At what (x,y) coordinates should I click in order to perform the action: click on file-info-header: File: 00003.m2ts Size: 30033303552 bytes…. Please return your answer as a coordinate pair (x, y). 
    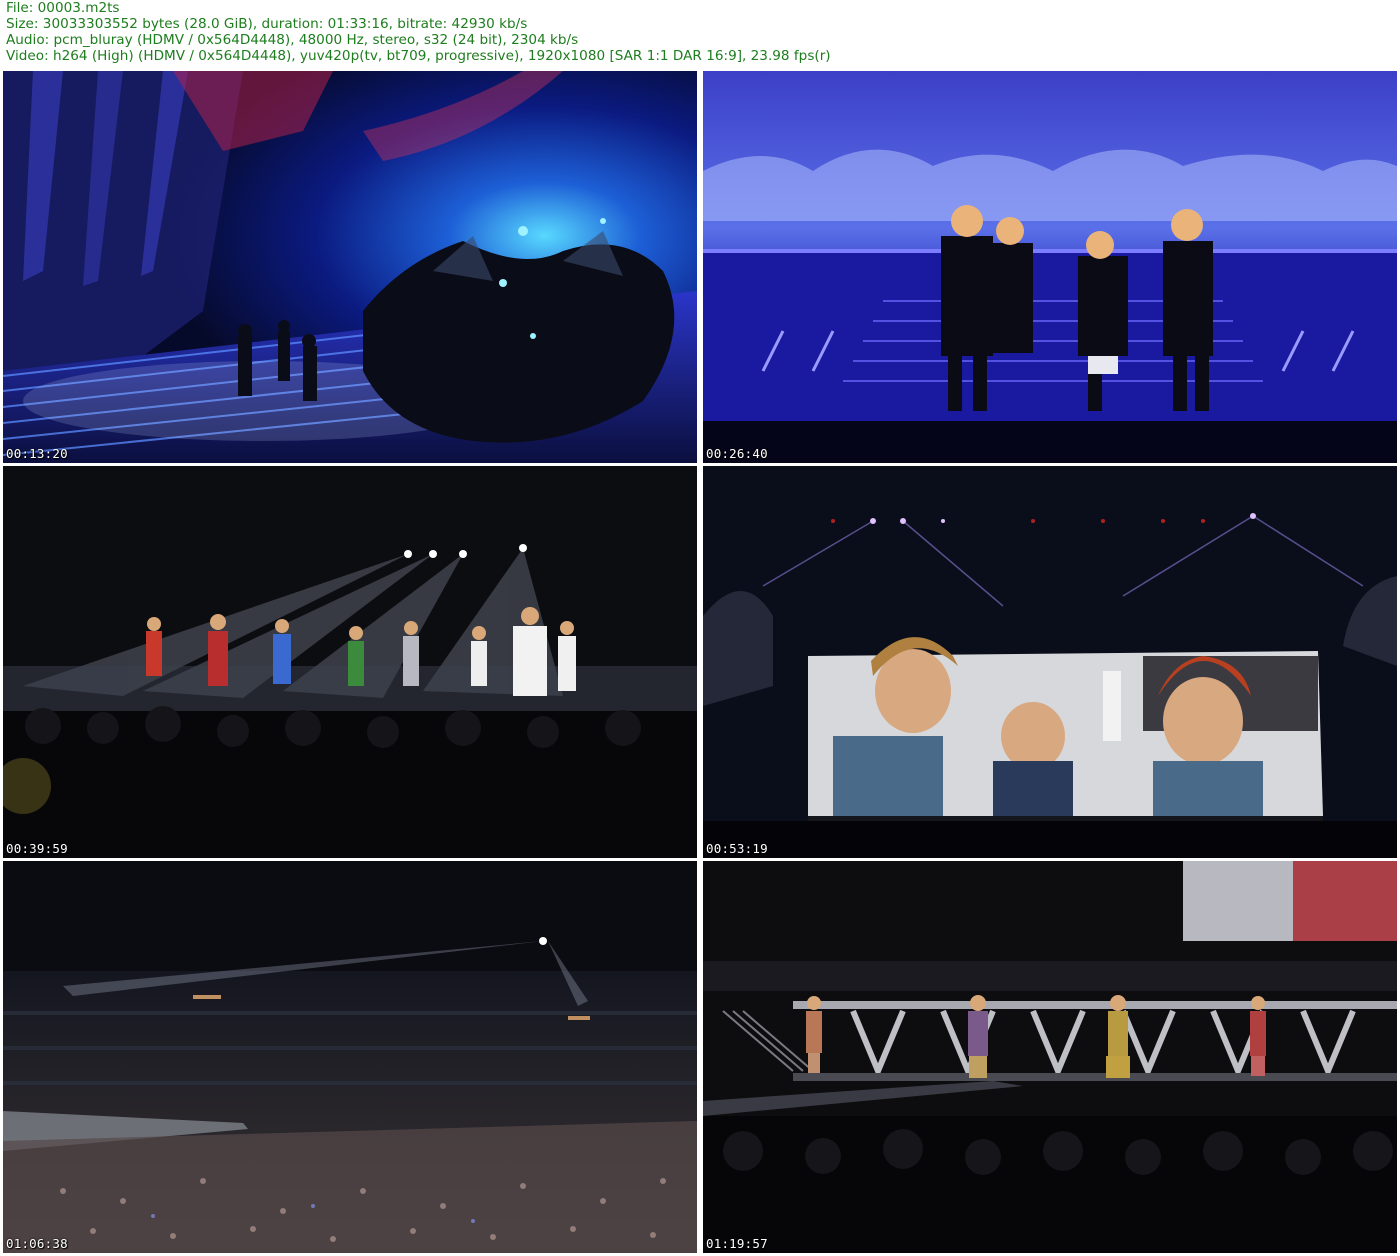
    Looking at the image, I should click on (701, 32).